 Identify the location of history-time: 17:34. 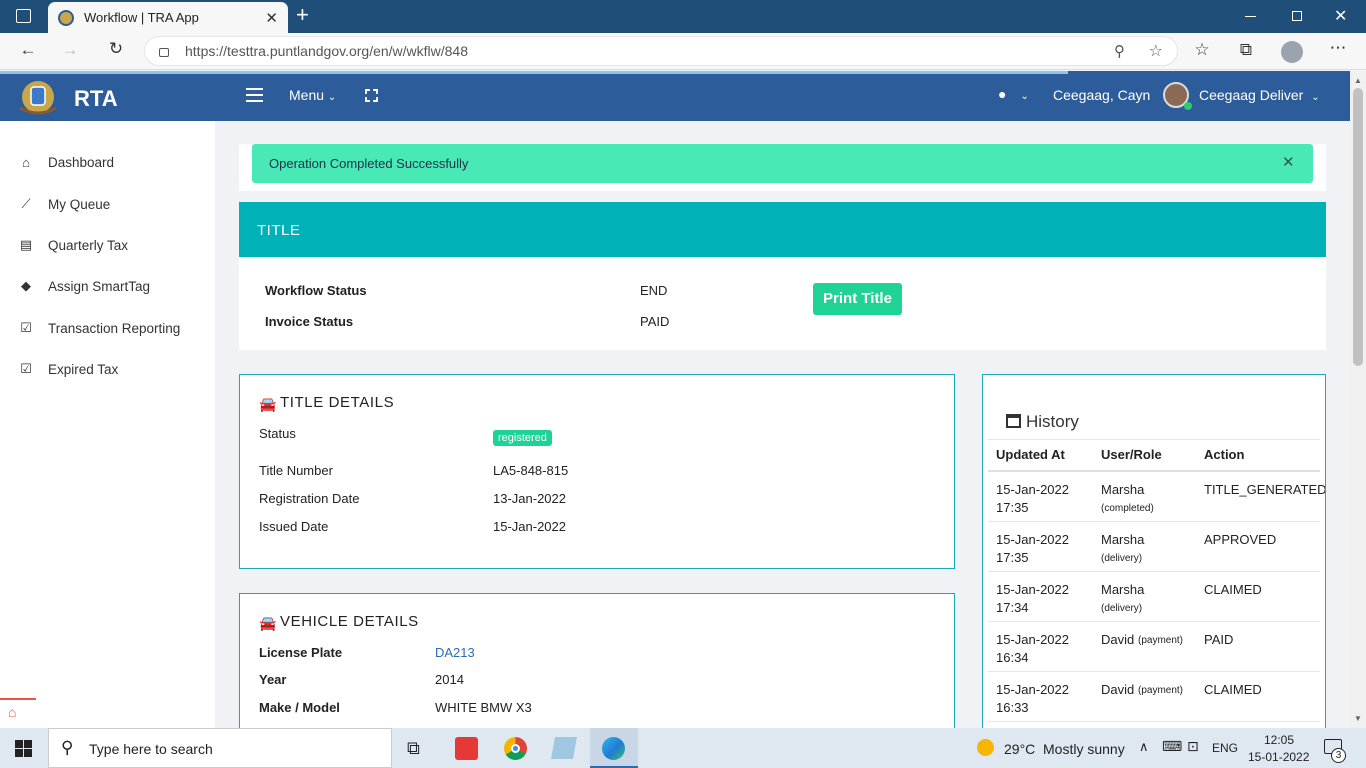
(1012, 607).